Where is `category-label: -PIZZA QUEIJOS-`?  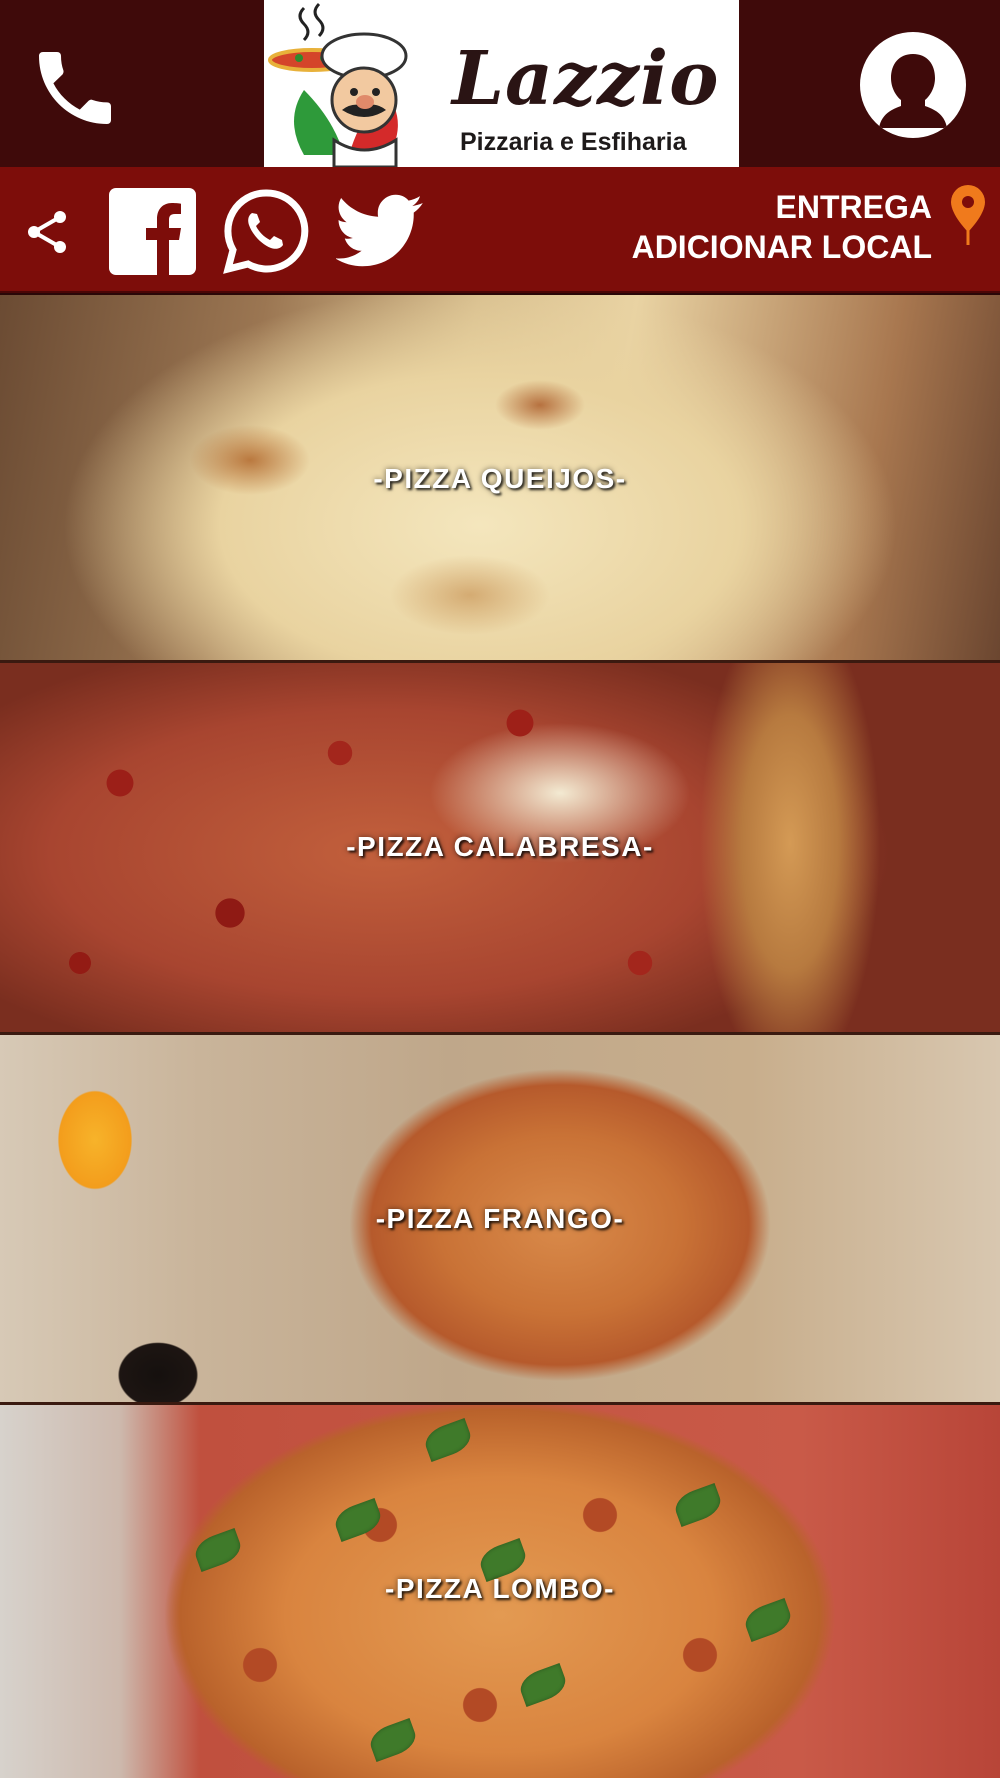
category-label: -PIZZA QUEIJOS- is located at coordinates (500, 478).